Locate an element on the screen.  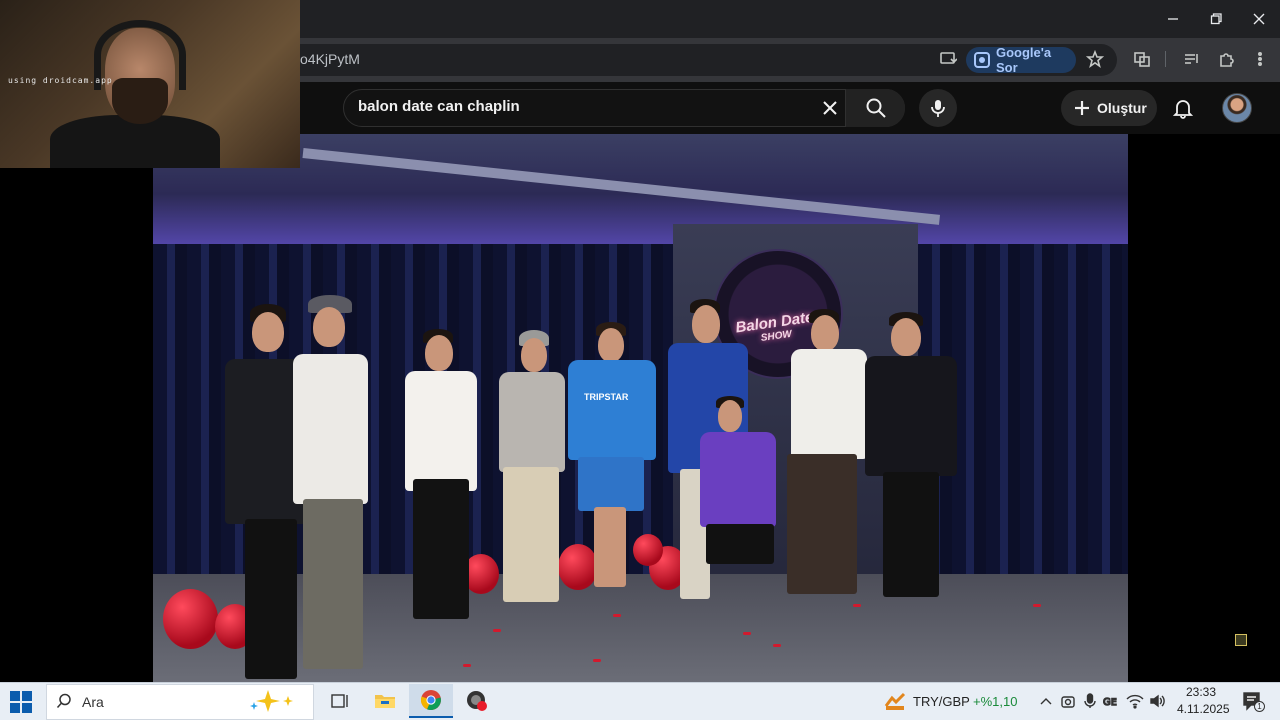
volume-tray-icon is located at coordinates (1158, 701).